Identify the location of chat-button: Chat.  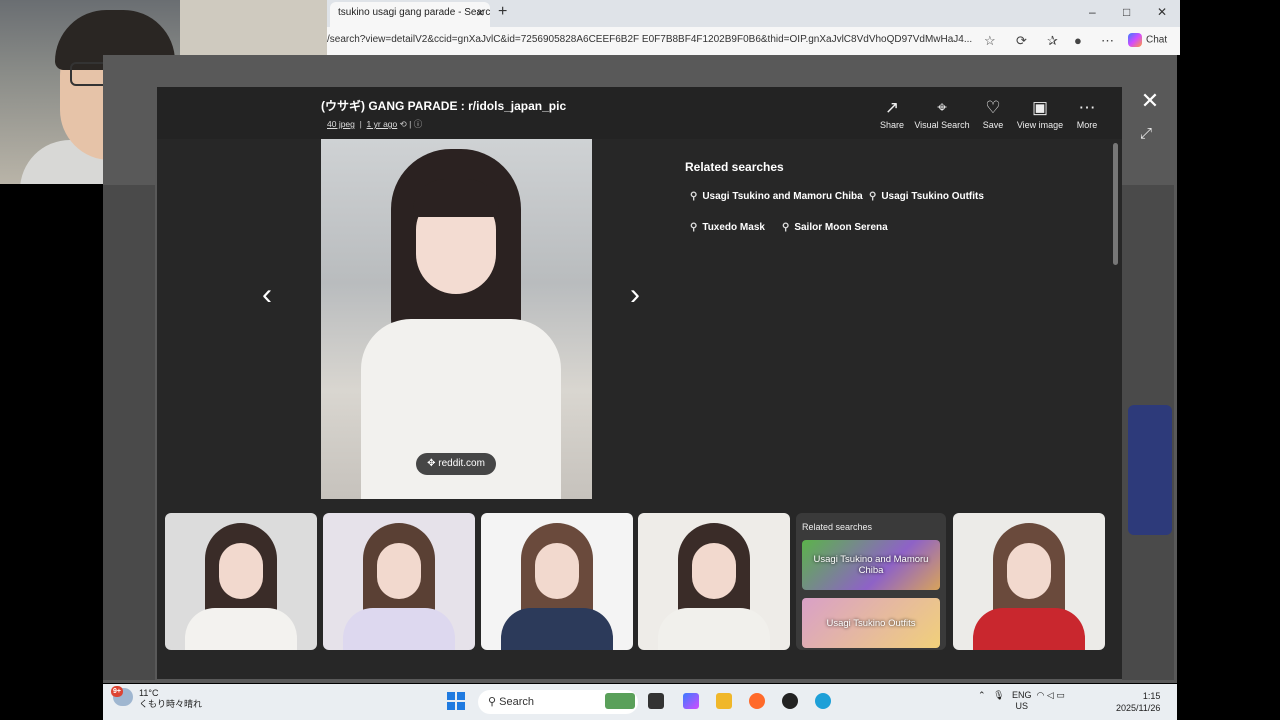
(1147, 40).